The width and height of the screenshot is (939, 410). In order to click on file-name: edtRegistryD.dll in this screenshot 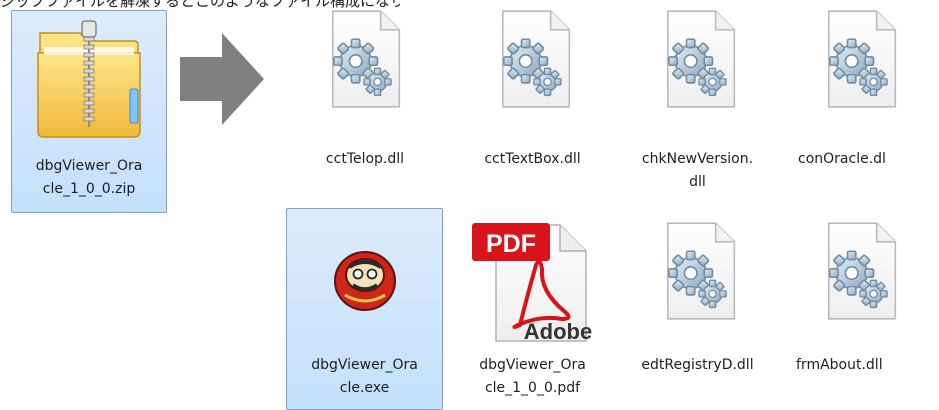, I will do `click(697, 365)`.